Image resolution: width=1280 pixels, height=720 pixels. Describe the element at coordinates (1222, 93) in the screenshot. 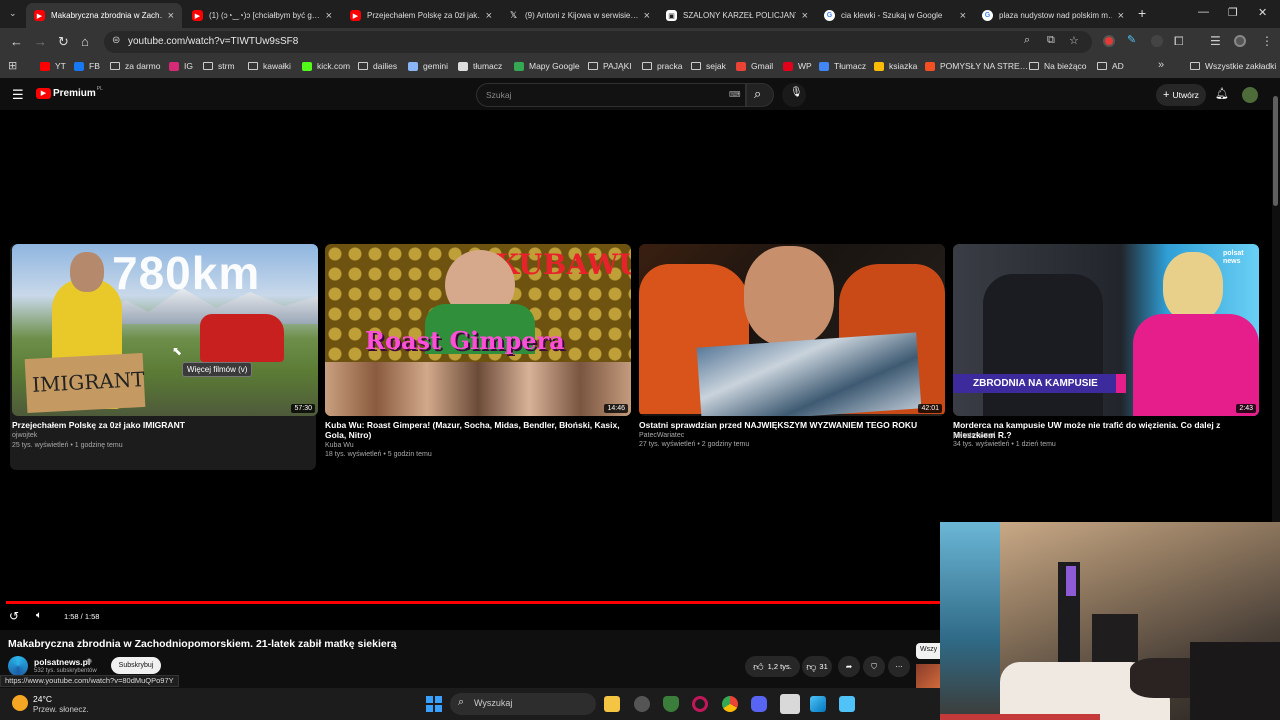

I see `notifications-bell-icon: 🔔︎` at that location.